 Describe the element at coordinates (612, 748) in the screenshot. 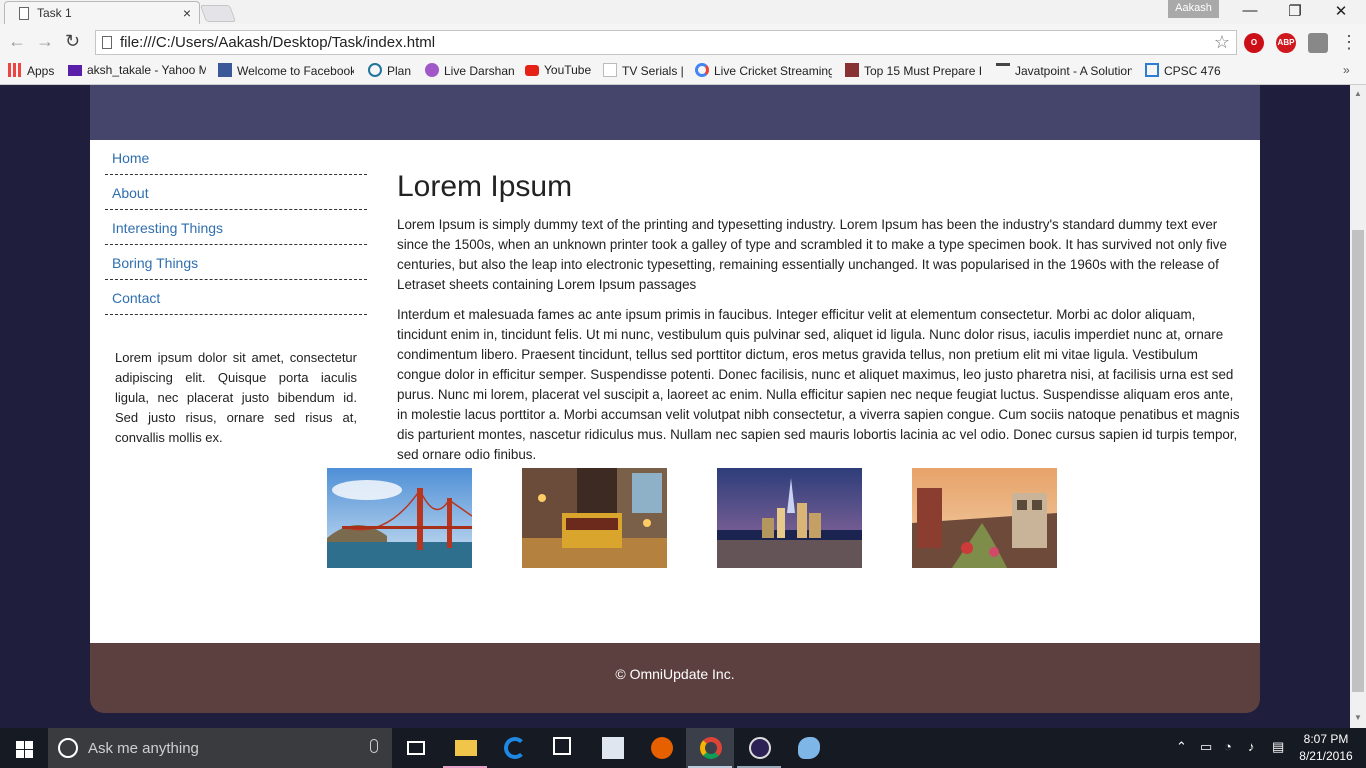

I see `calendar-app-icon` at that location.